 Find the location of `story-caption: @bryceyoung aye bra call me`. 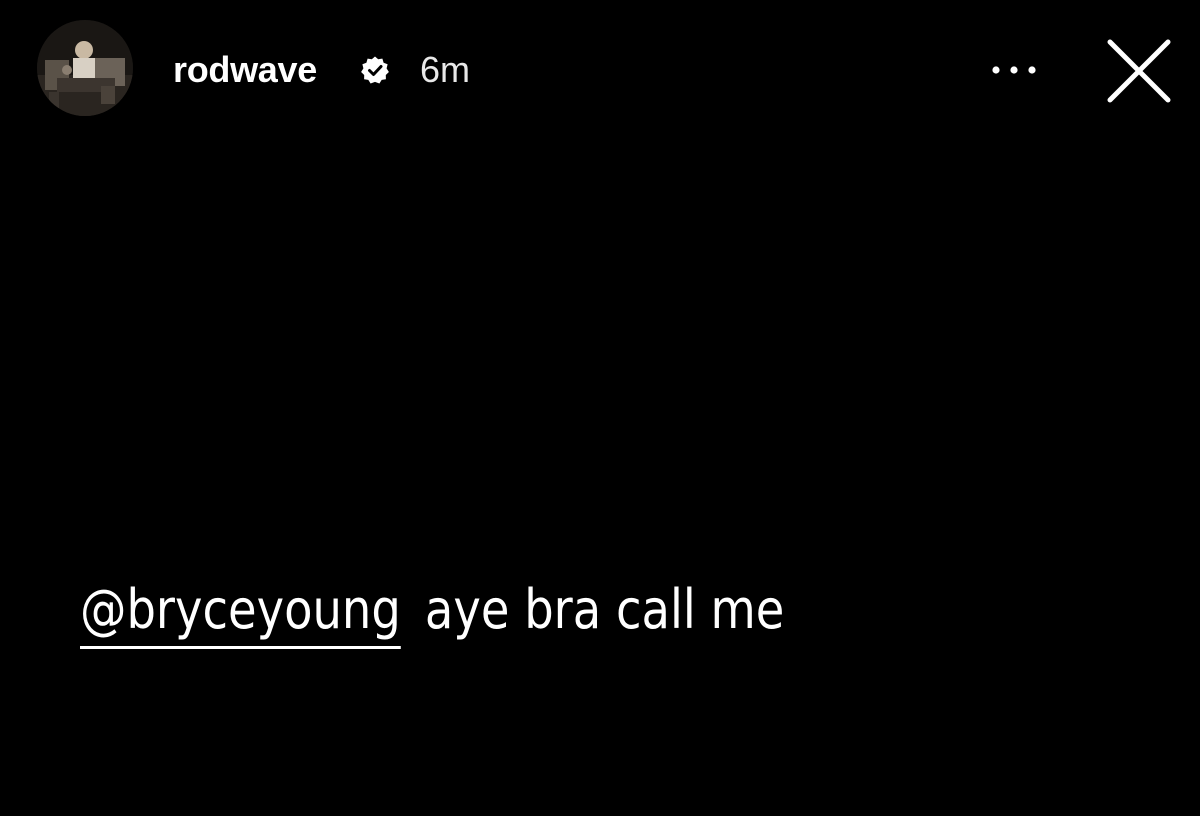

story-caption: @bryceyoung aye bra call me is located at coordinates (432, 614).